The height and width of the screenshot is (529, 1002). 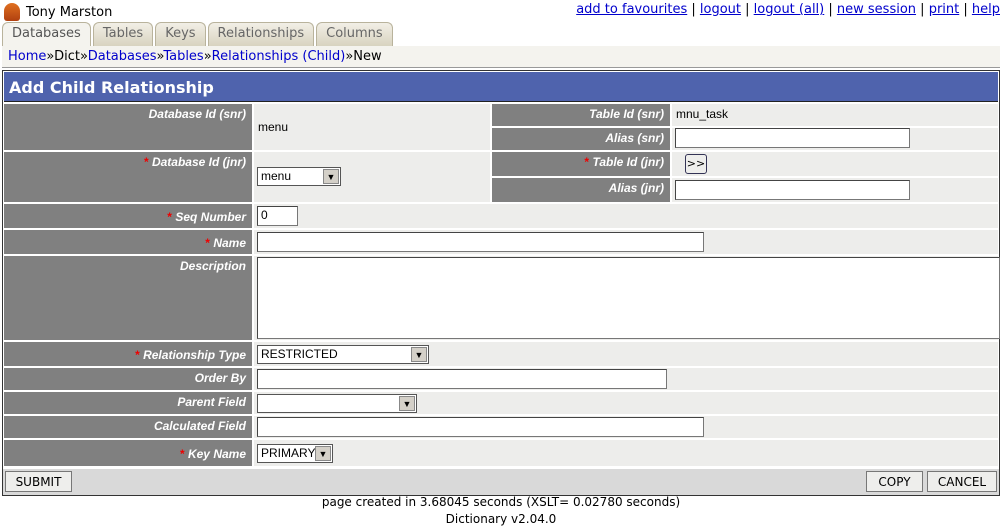 I want to click on key-name-label: * Key Name, so click(x=128, y=453).